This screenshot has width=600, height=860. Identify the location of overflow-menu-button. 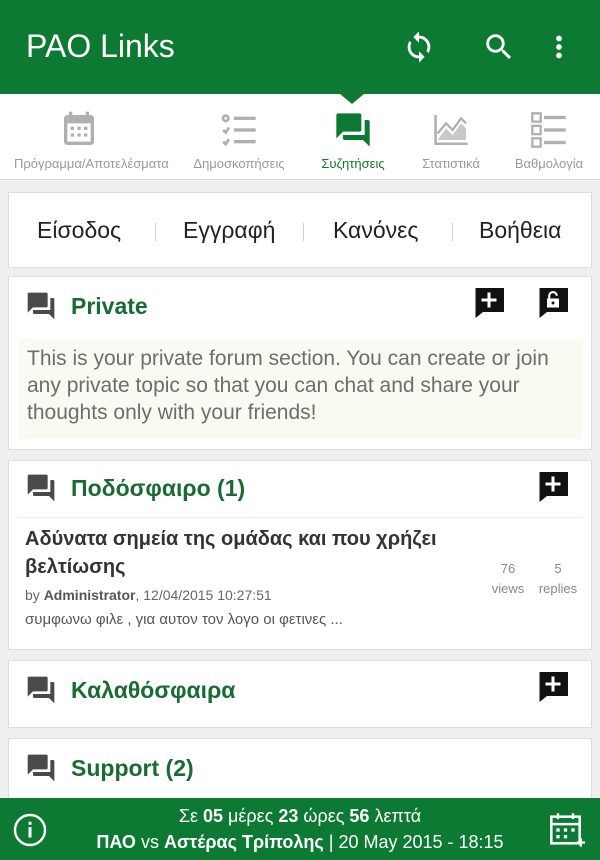
(559, 47).